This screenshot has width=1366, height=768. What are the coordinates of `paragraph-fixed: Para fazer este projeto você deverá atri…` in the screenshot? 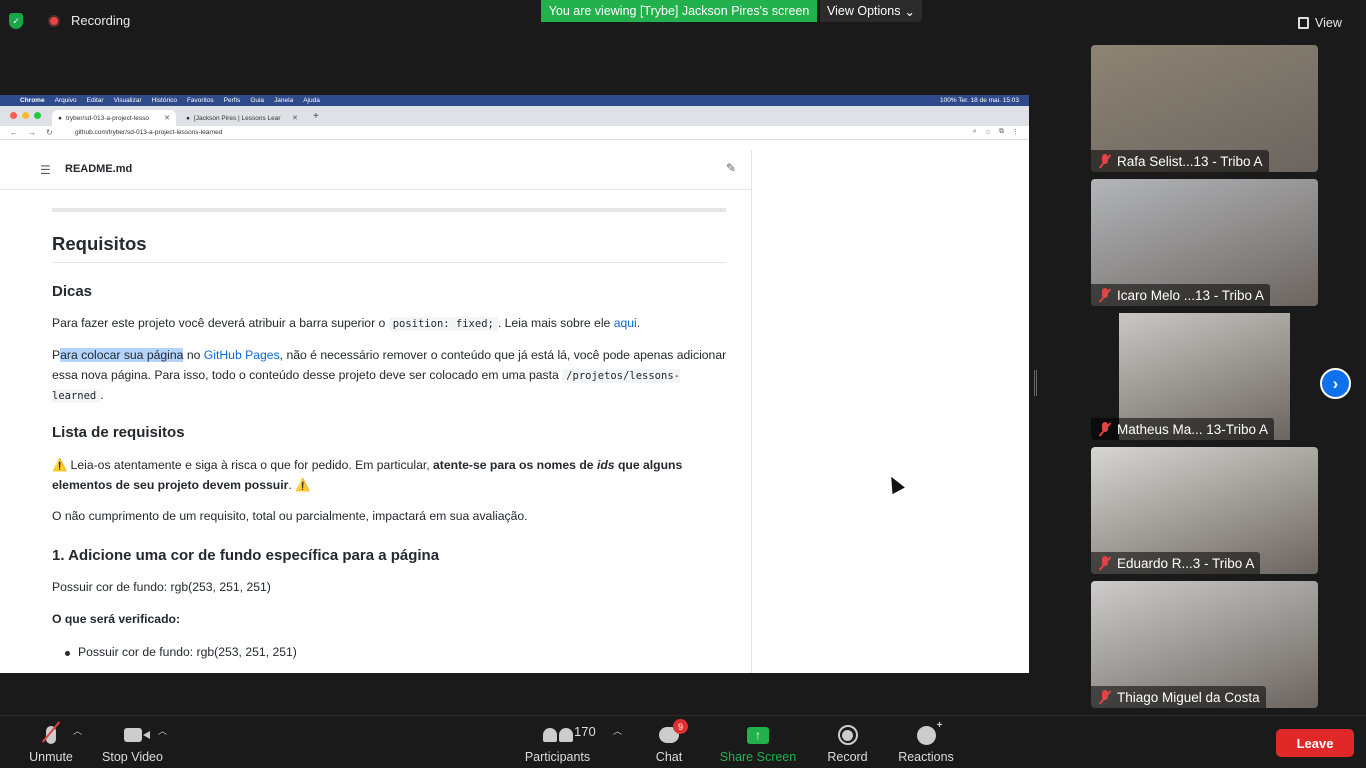 It's located at (390, 324).